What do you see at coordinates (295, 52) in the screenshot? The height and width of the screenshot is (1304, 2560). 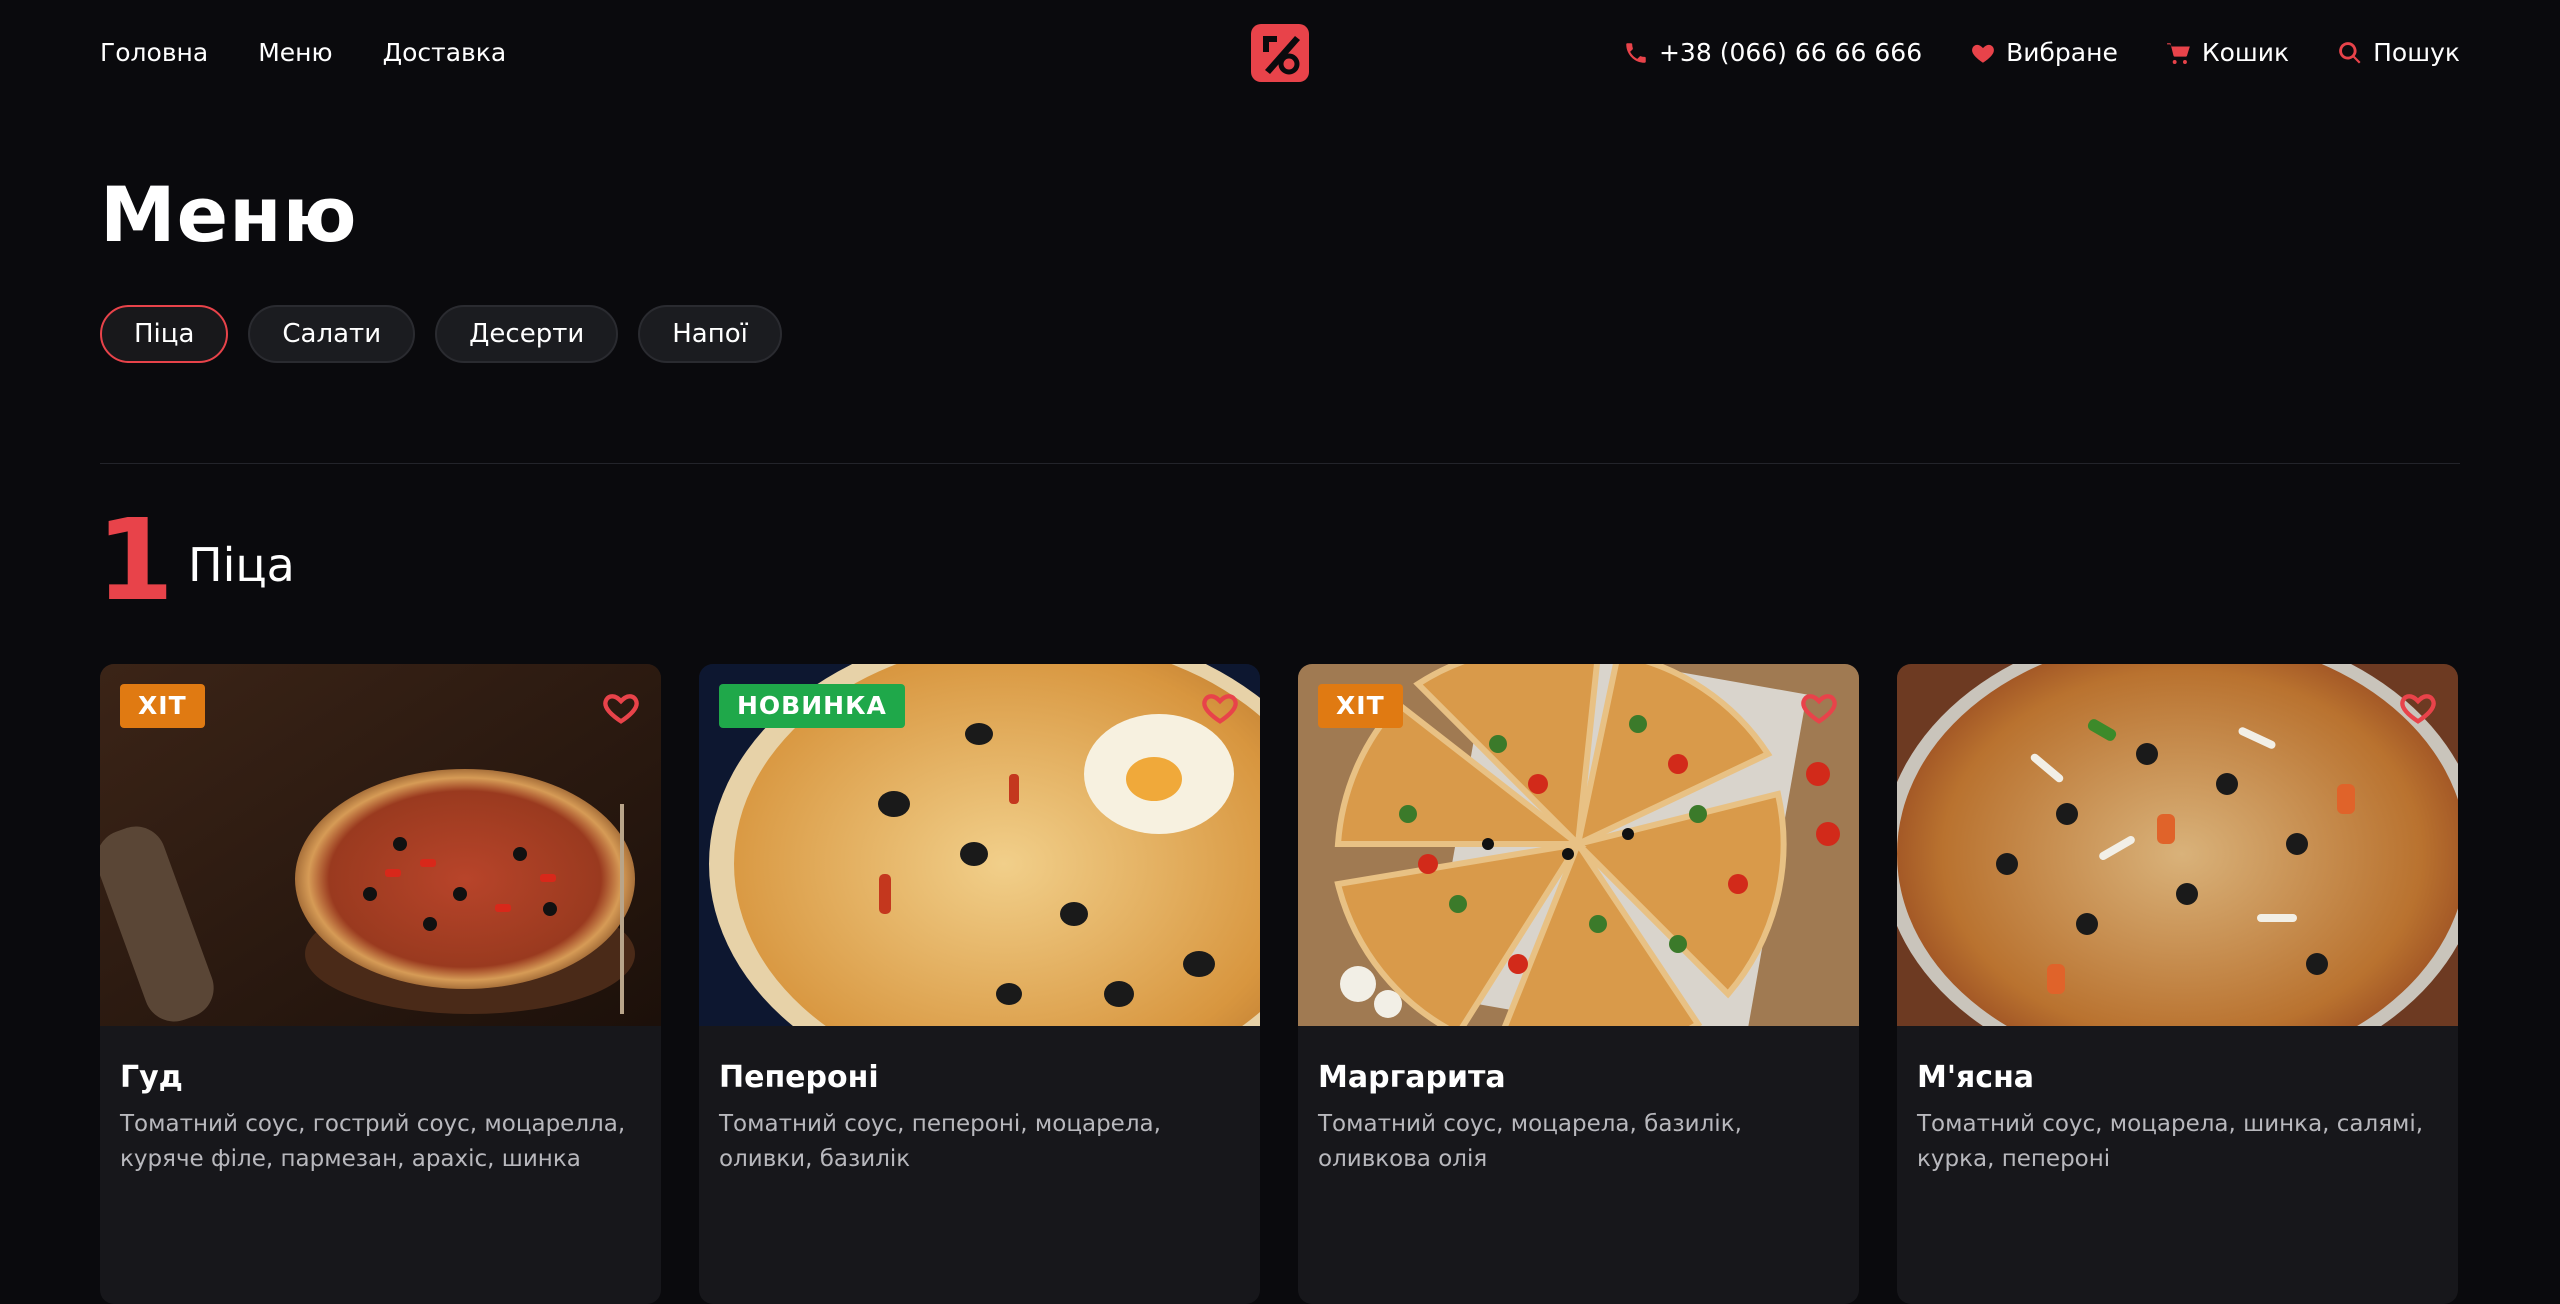 I see `nav-menu-link: Меню` at bounding box center [295, 52].